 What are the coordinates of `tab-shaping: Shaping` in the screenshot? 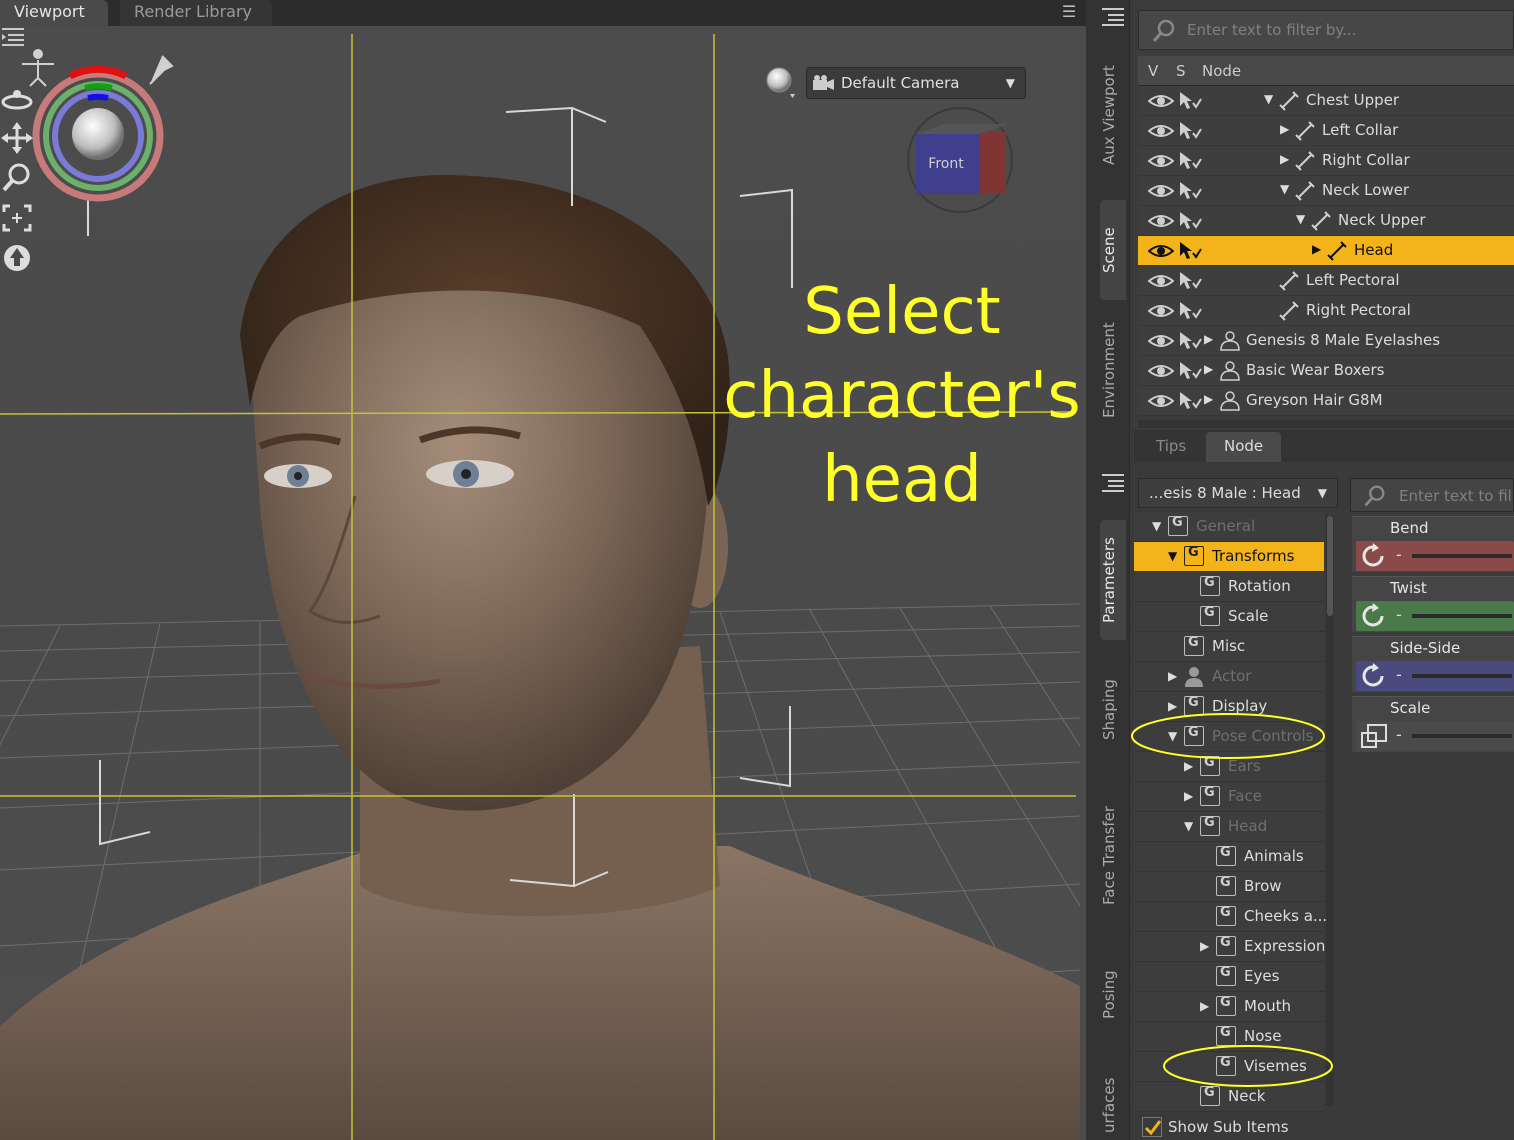 It's located at (1113, 710).